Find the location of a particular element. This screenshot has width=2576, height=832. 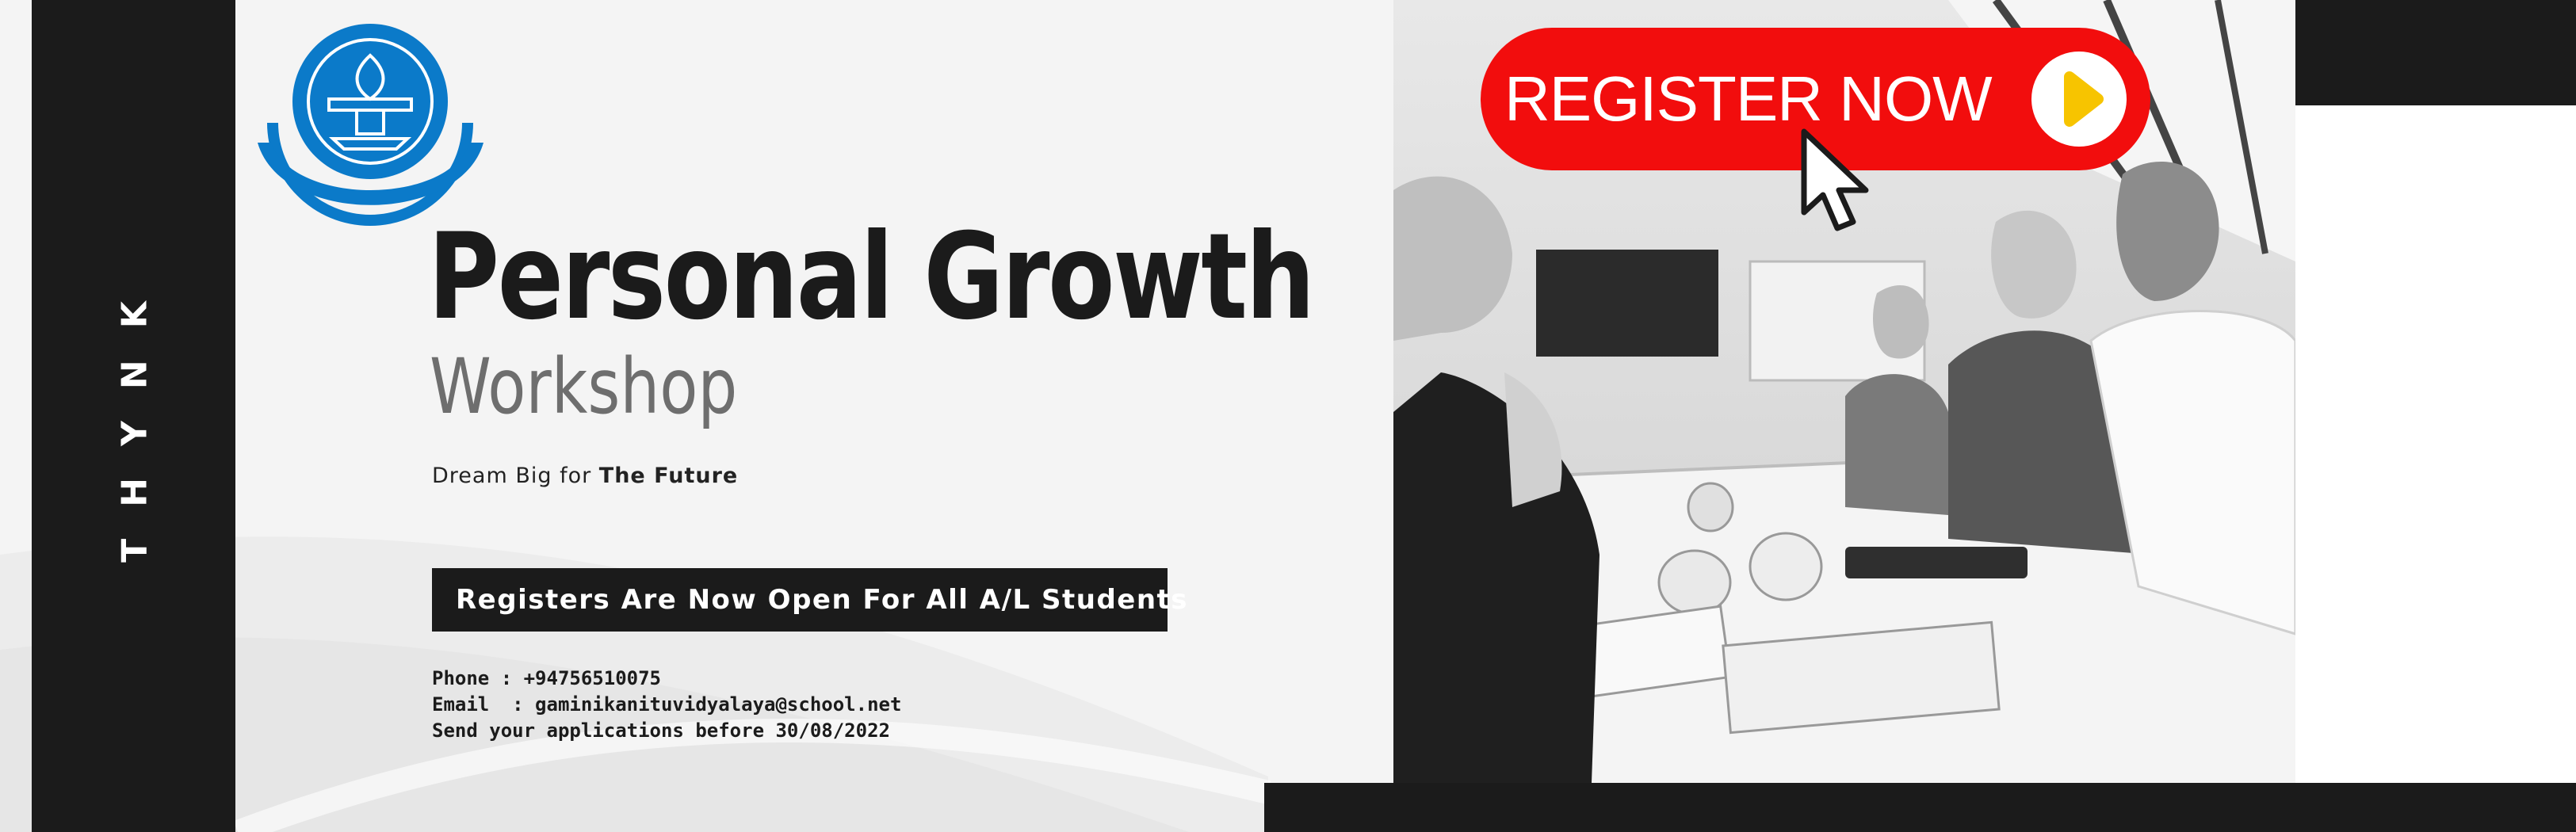

phone-line: Phone : +94756510075 is located at coordinates (546, 678).